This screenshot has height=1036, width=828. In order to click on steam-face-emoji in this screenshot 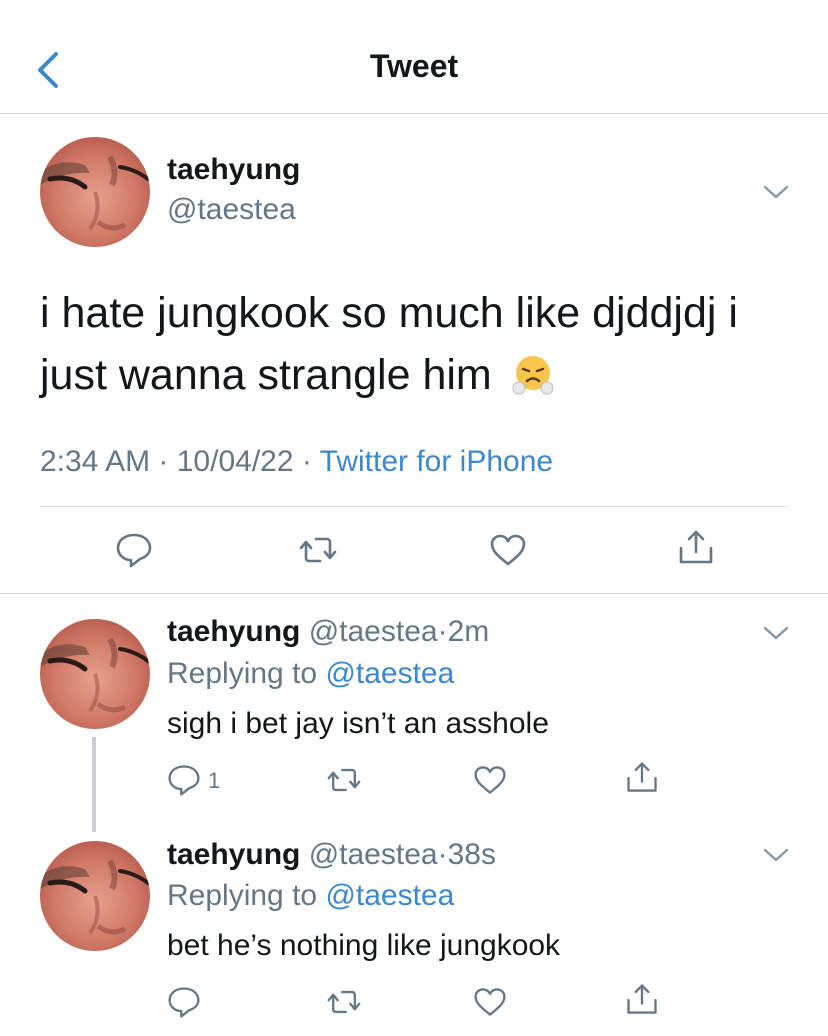, I will do `click(533, 382)`.